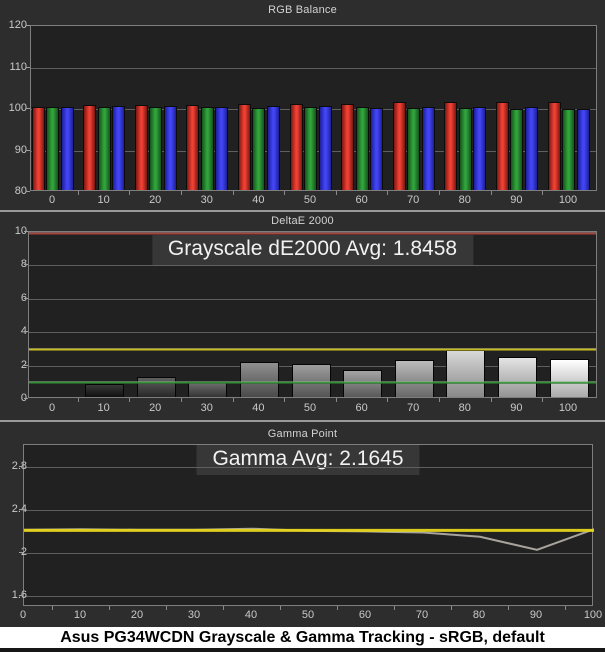  What do you see at coordinates (251, 615) in the screenshot?
I see `x-axis-label: 40` at bounding box center [251, 615].